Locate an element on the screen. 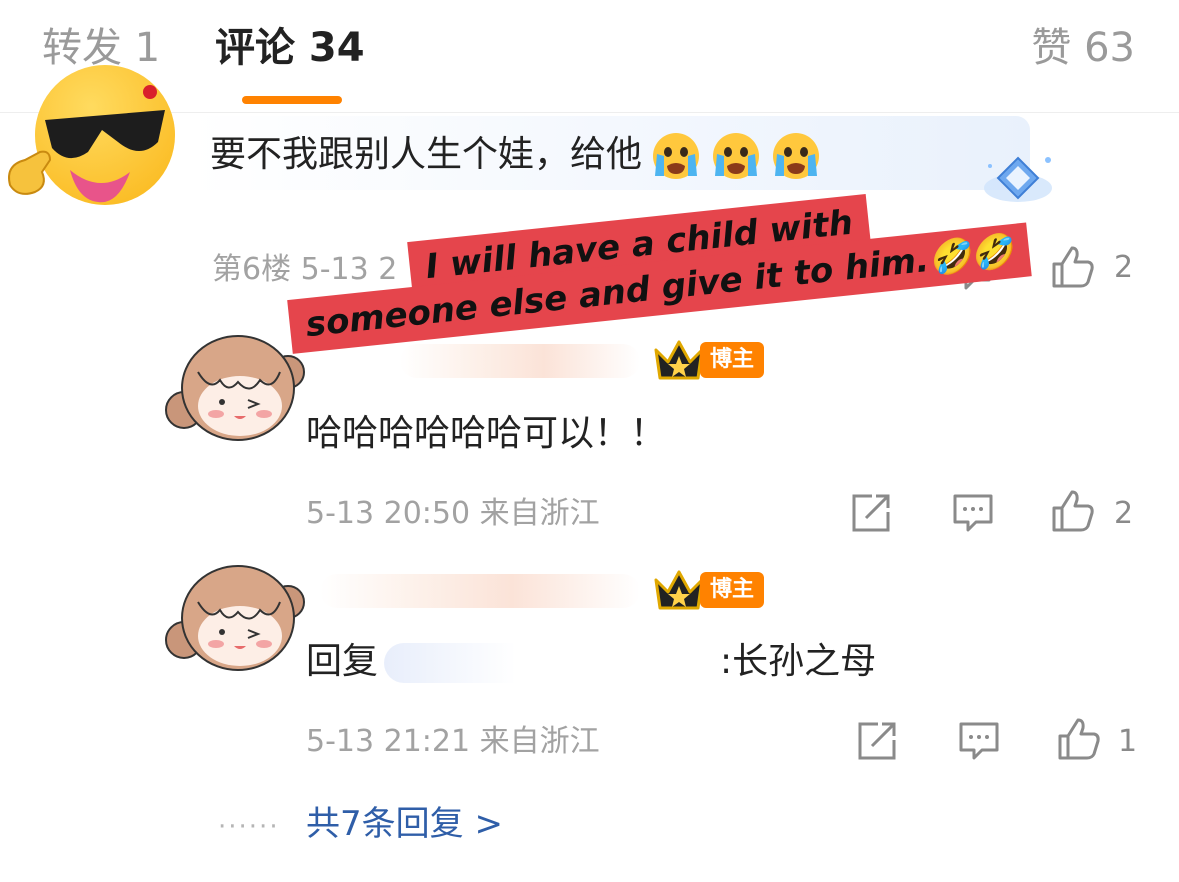 The image size is (1179, 882). sunglasses-emoji-icon is located at coordinates (95, 135).